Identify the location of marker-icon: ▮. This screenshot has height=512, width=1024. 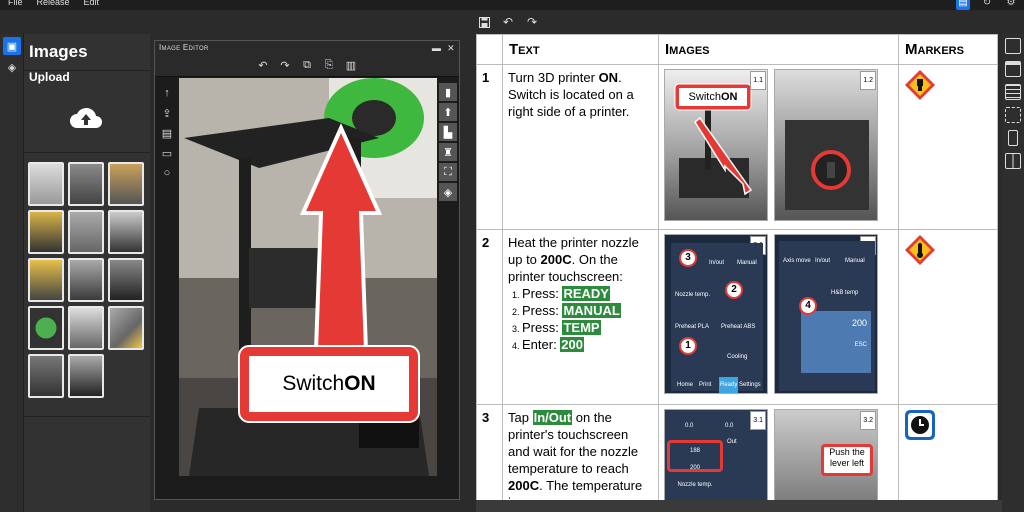
(448, 92).